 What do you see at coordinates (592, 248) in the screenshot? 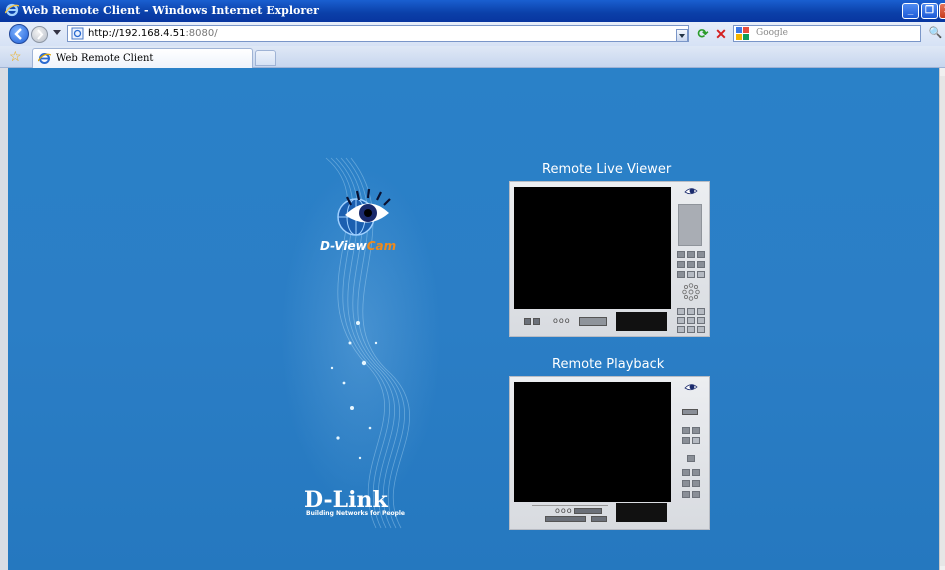
I see `live-video-screen` at bounding box center [592, 248].